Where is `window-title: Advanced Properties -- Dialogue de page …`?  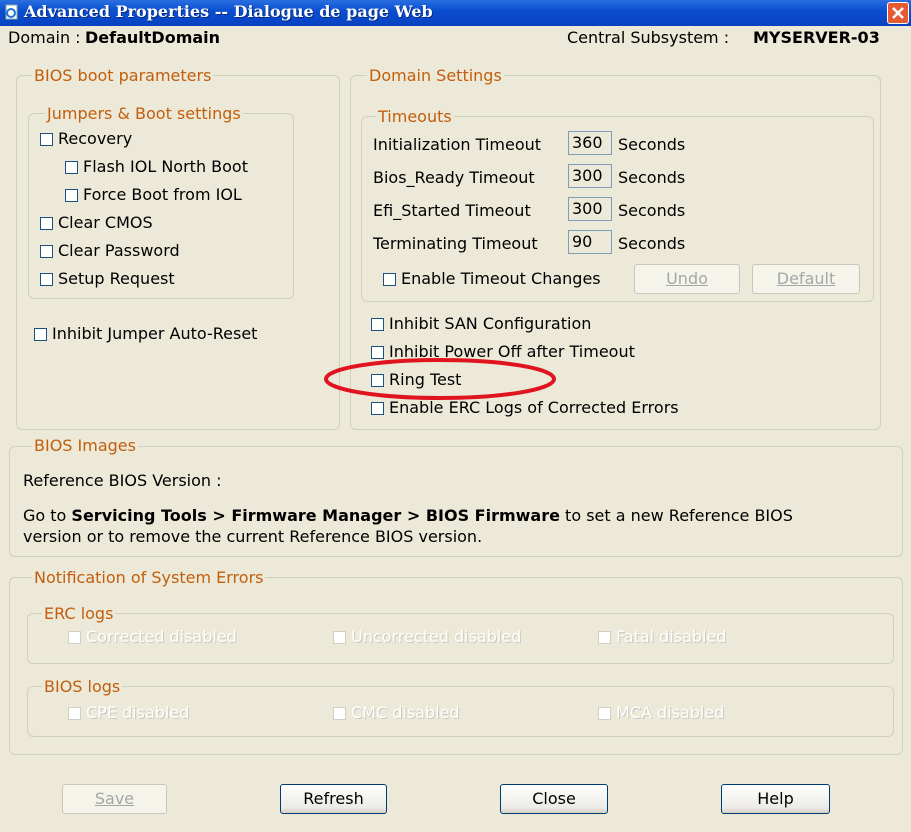 window-title: Advanced Properties -- Dialogue de page … is located at coordinates (228, 11).